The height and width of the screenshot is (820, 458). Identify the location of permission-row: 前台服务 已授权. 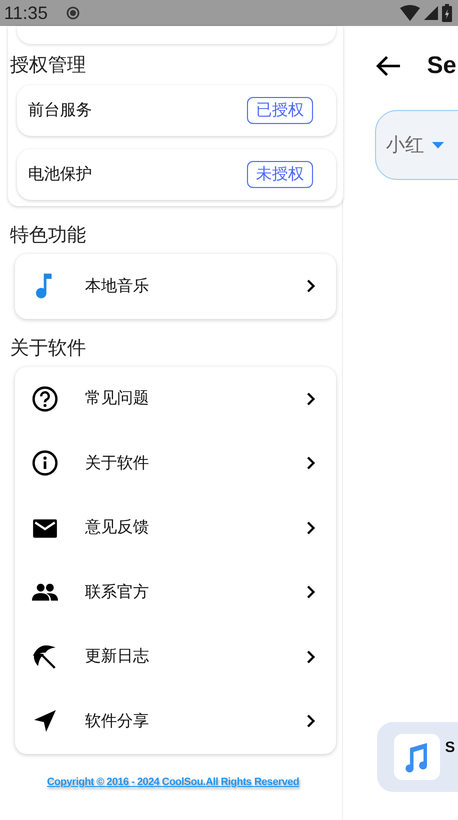
(176, 110).